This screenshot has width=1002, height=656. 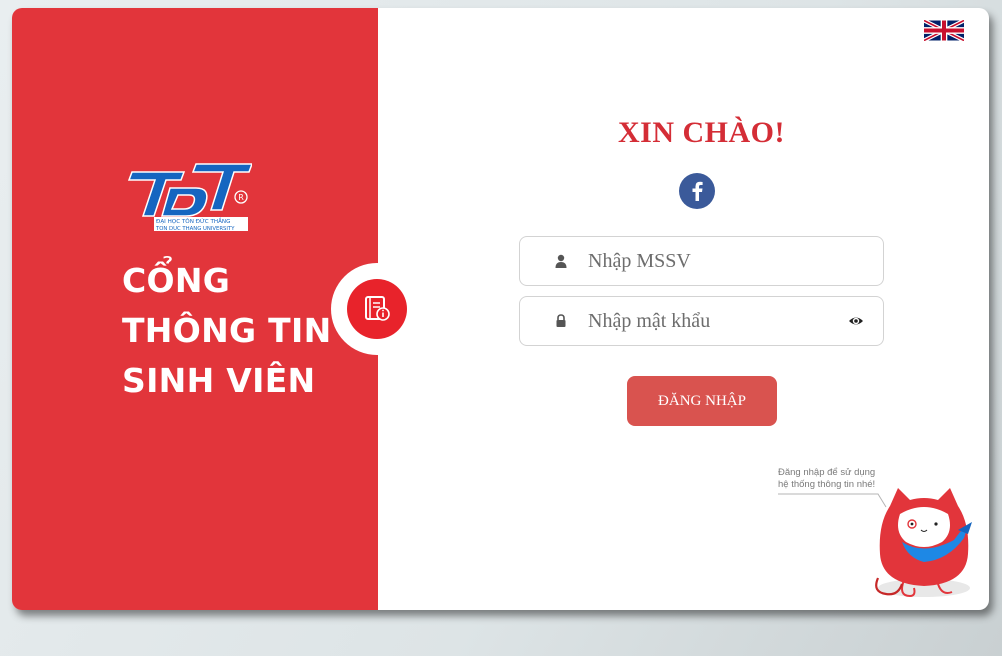 I want to click on logo-subtitle-vi: ĐẠI HỌC TÔN ĐỨC THẮNG, so click(x=193, y=221).